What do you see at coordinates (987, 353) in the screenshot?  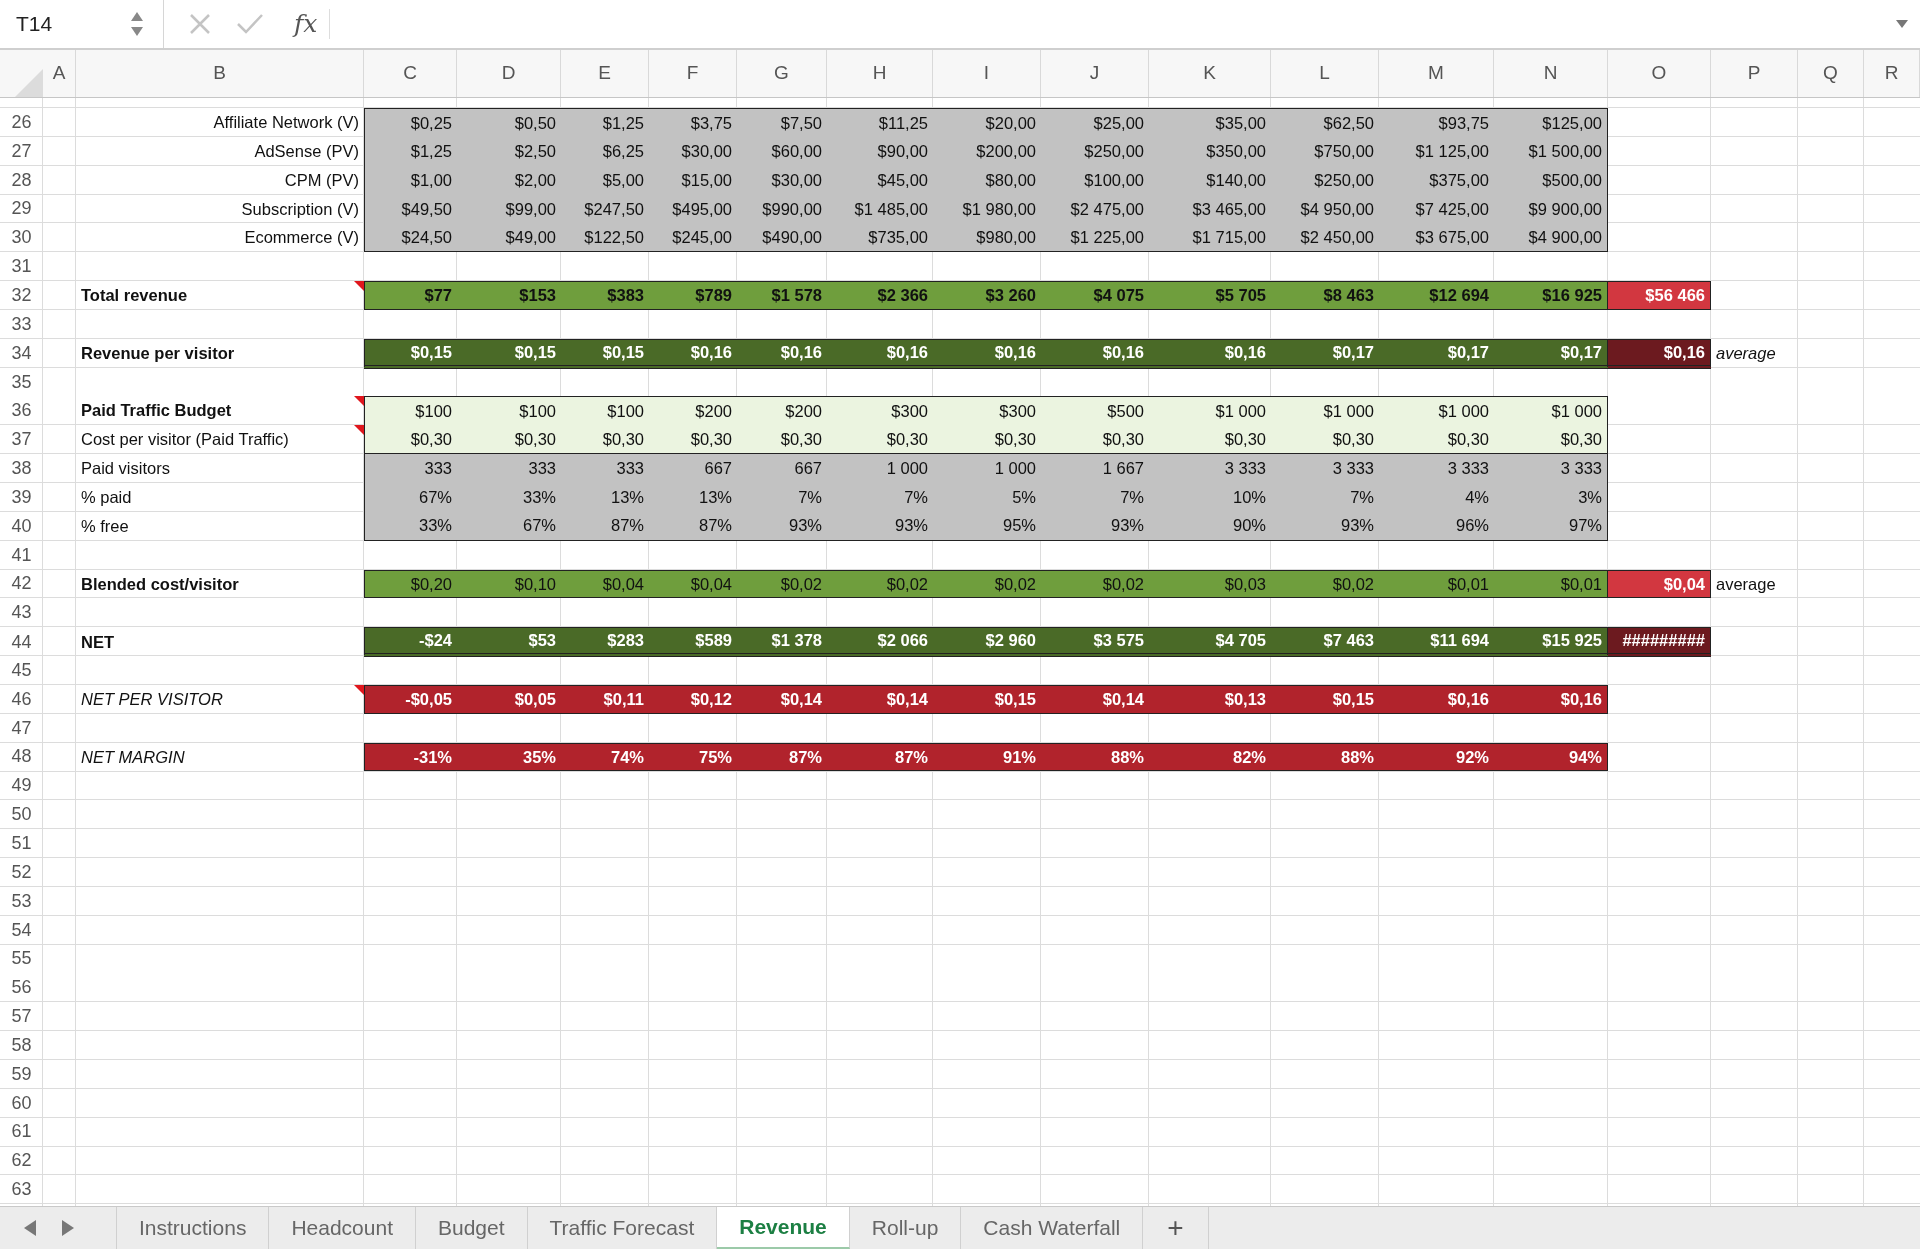 I see `table-cell: $0,16` at bounding box center [987, 353].